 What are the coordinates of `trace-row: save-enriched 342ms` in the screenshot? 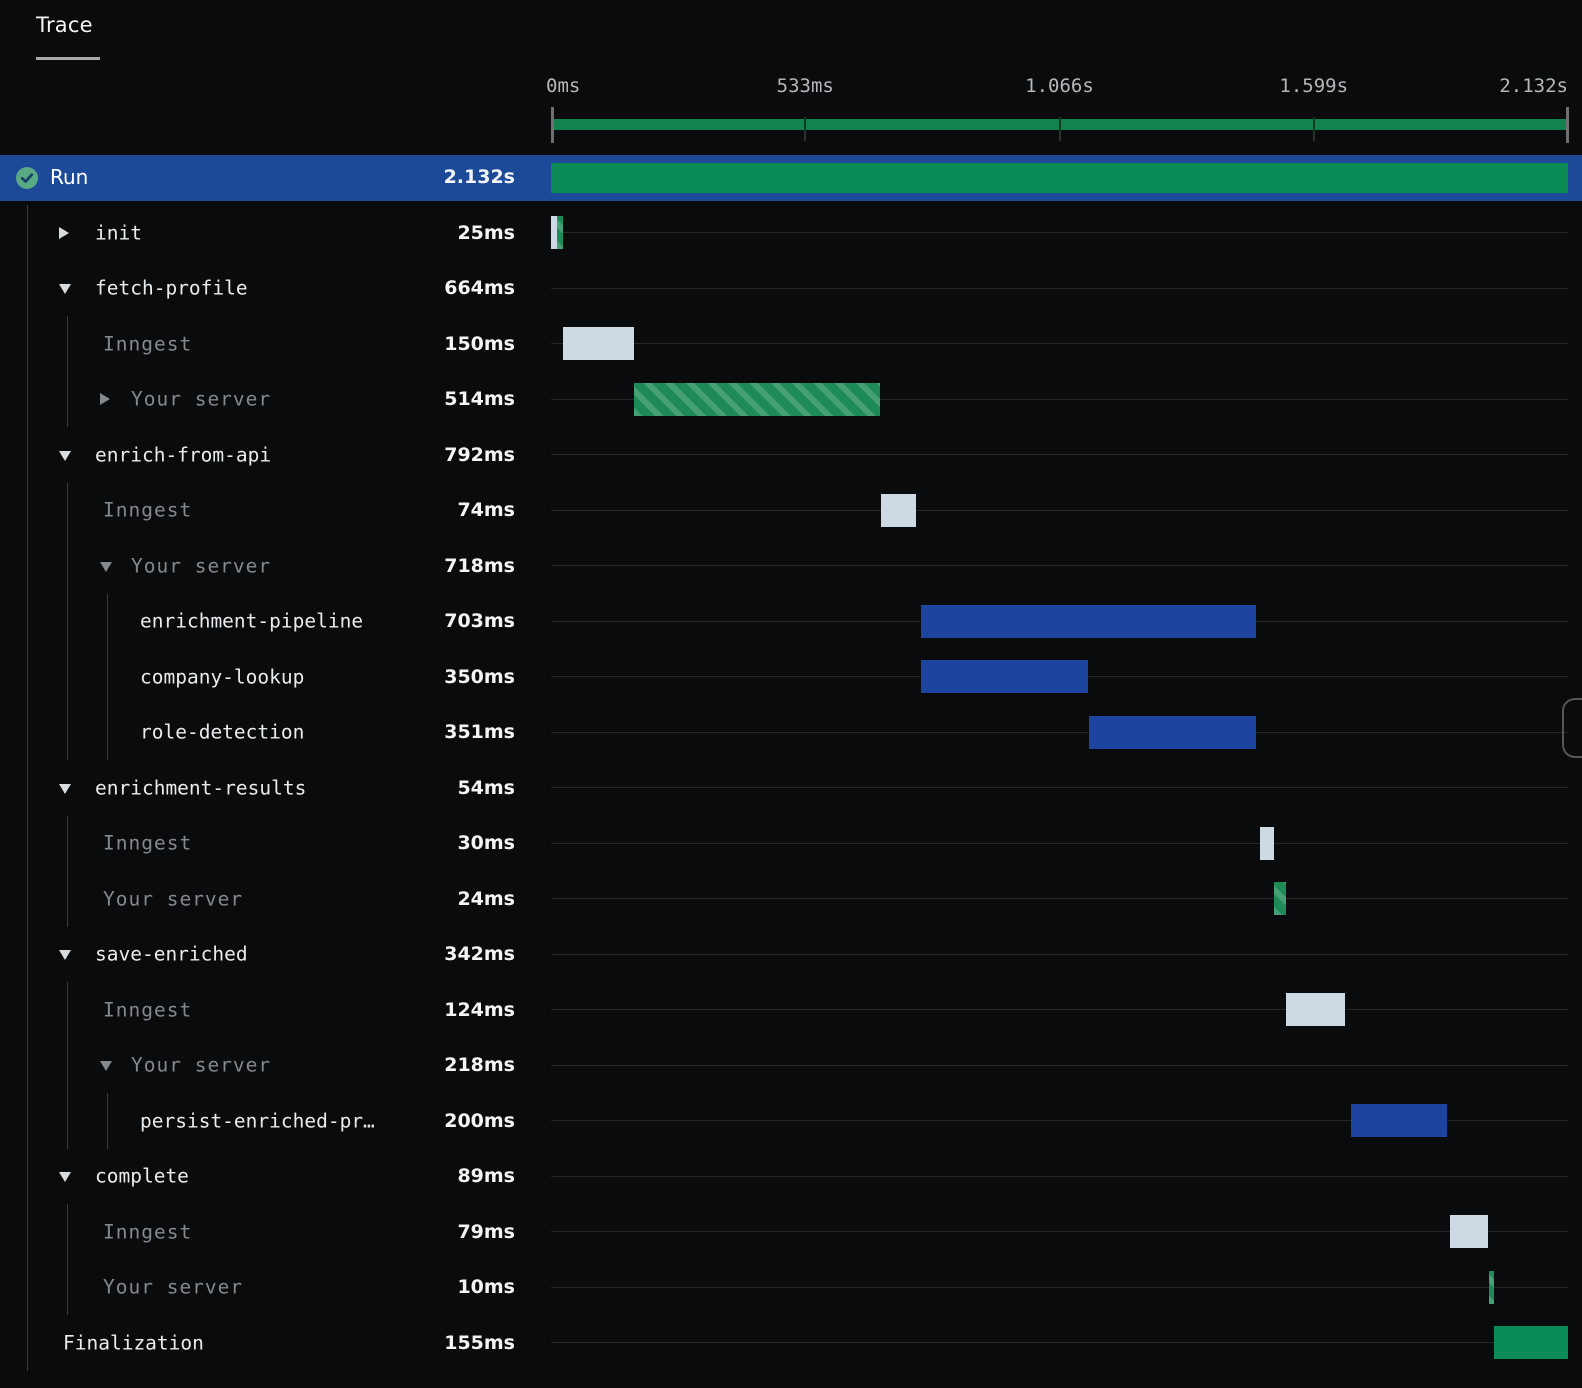 It's located at (791, 954).